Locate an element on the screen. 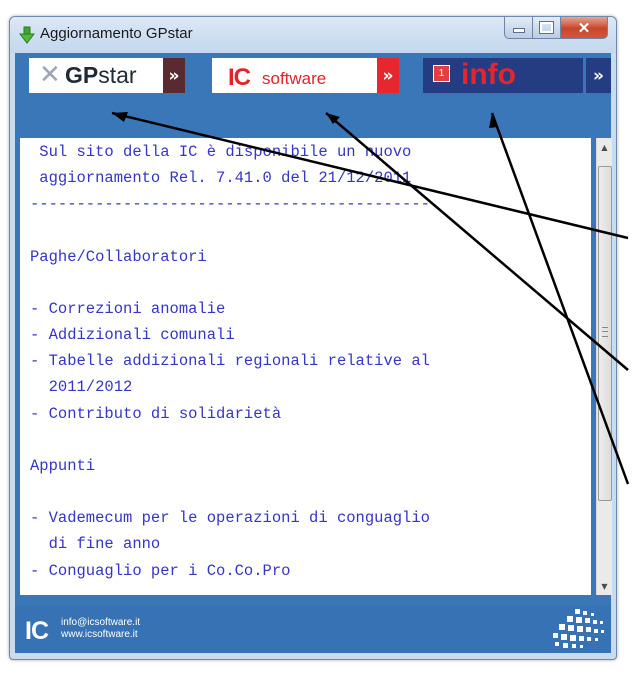 This screenshot has height=675, width=633. gpstar-chevron-icon: » is located at coordinates (174, 75).